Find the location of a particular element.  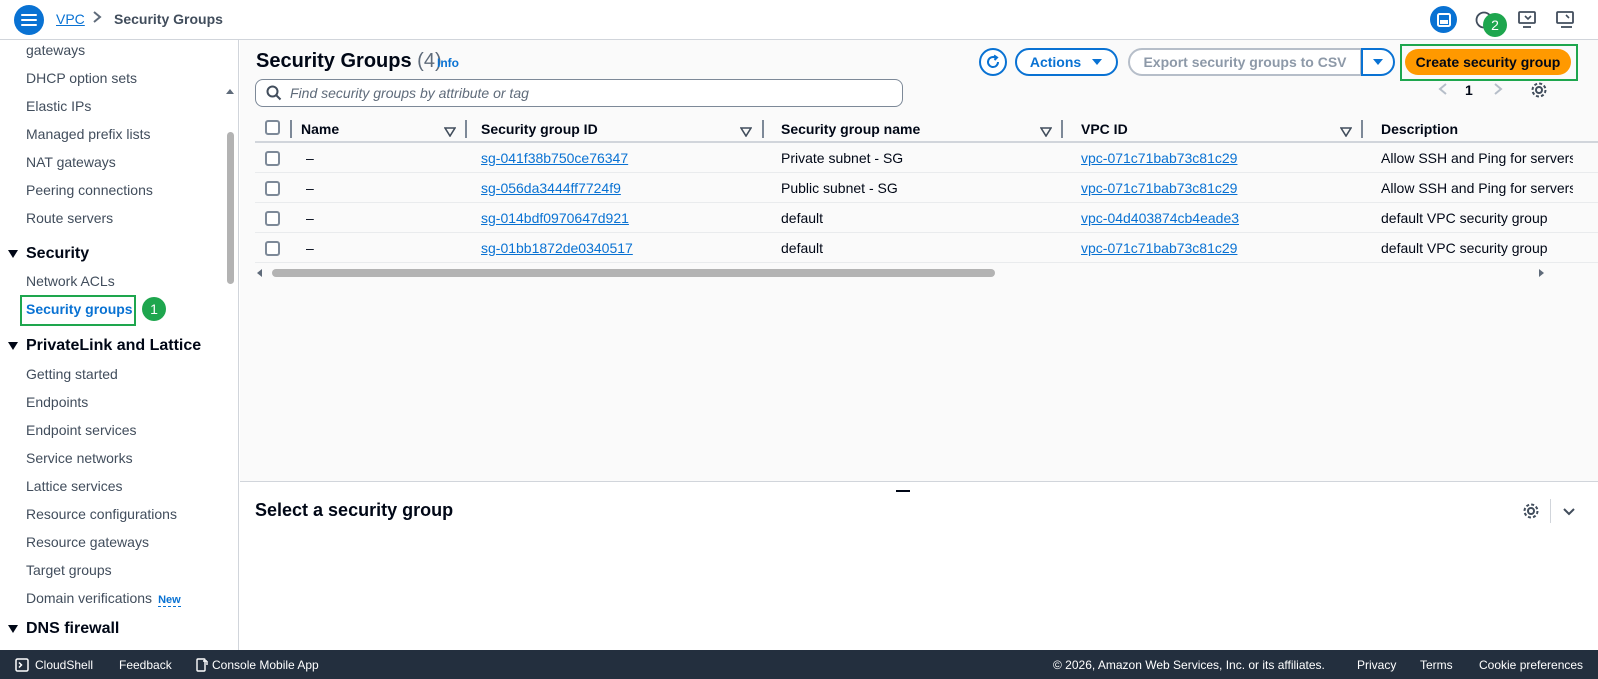

sidebar-item-elastic-ips: Elastic IPs is located at coordinates (58, 106).